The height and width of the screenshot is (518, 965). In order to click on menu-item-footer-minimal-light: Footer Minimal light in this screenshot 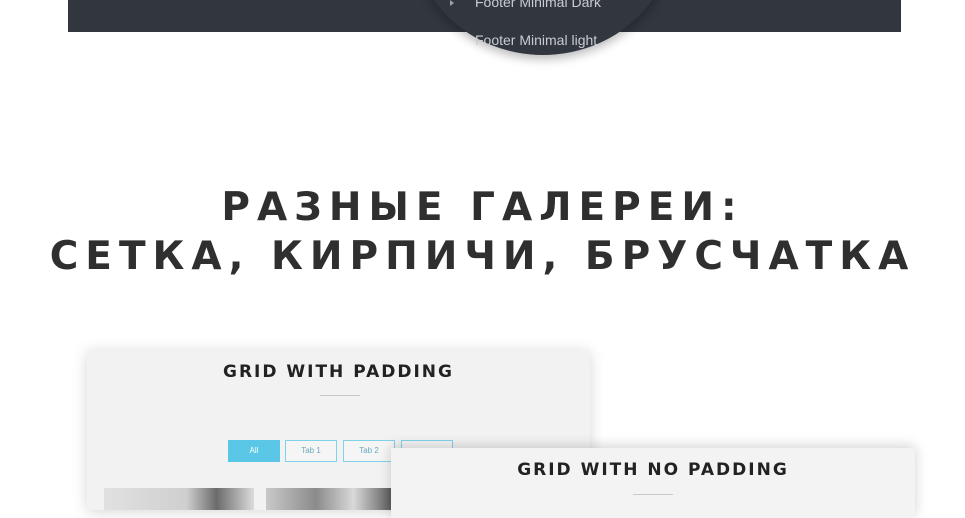, I will do `click(536, 40)`.